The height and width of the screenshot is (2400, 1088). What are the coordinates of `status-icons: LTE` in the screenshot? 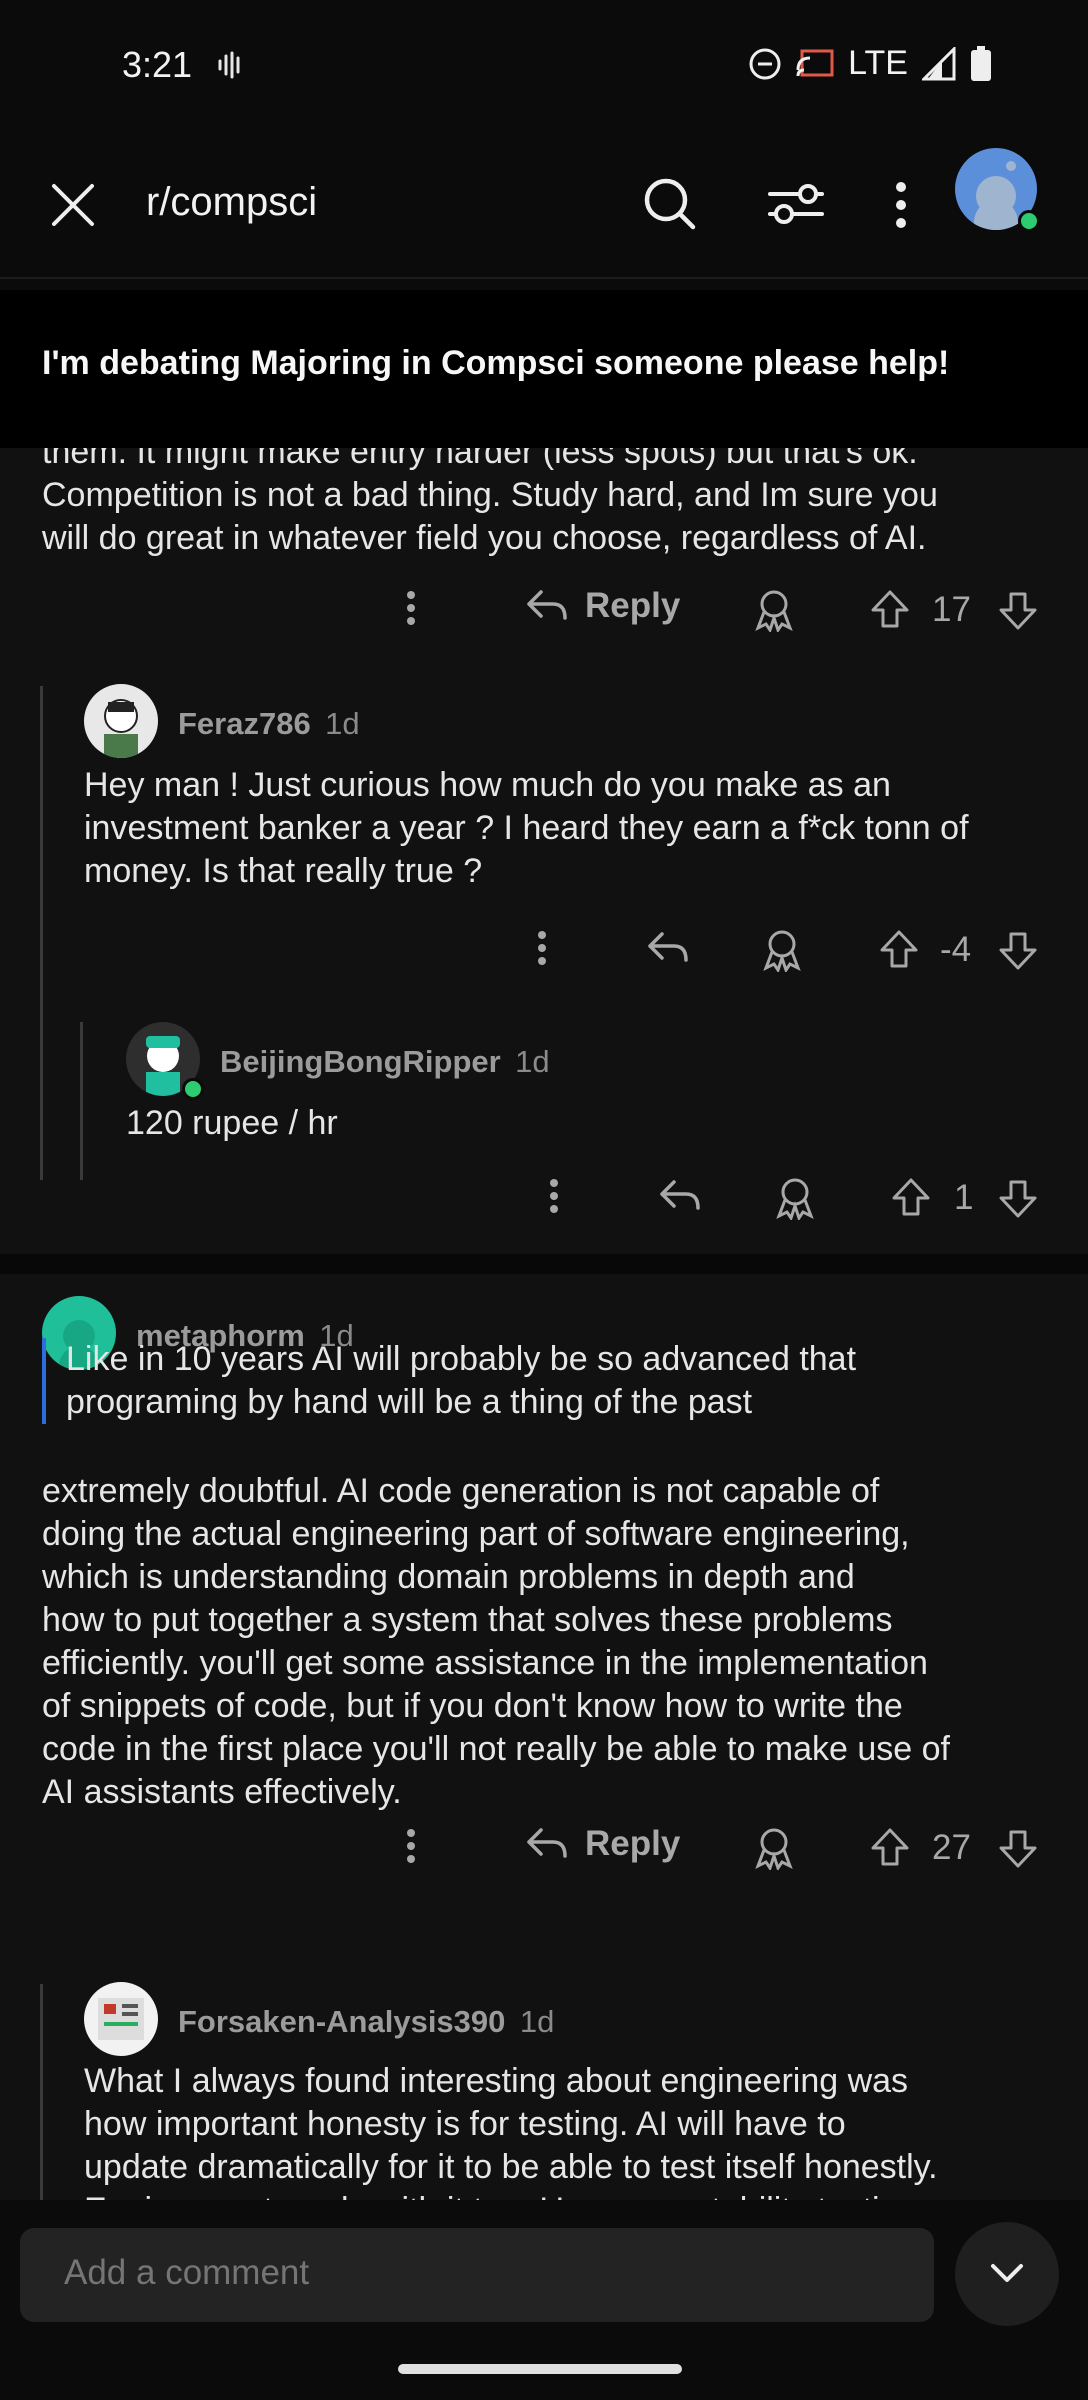 It's located at (870, 63).